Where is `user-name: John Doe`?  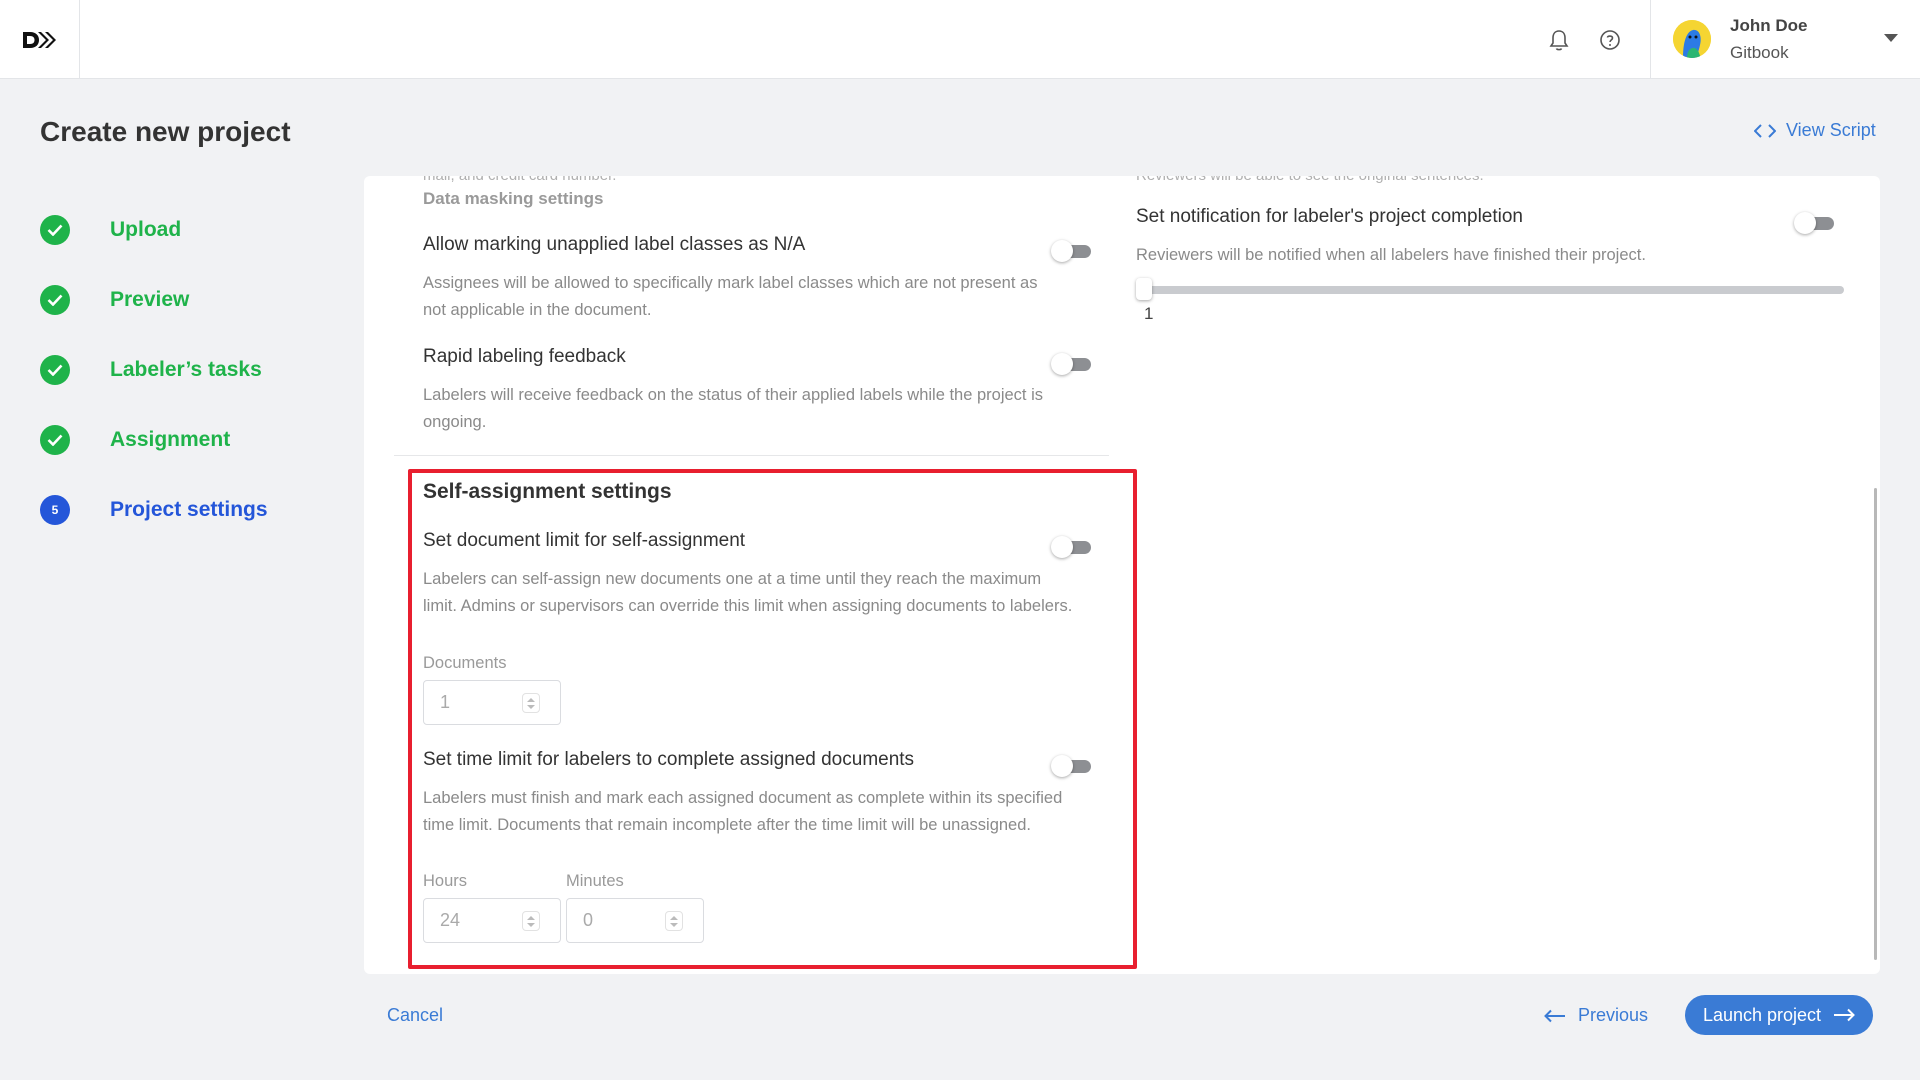
user-name: John Doe is located at coordinates (1769, 25).